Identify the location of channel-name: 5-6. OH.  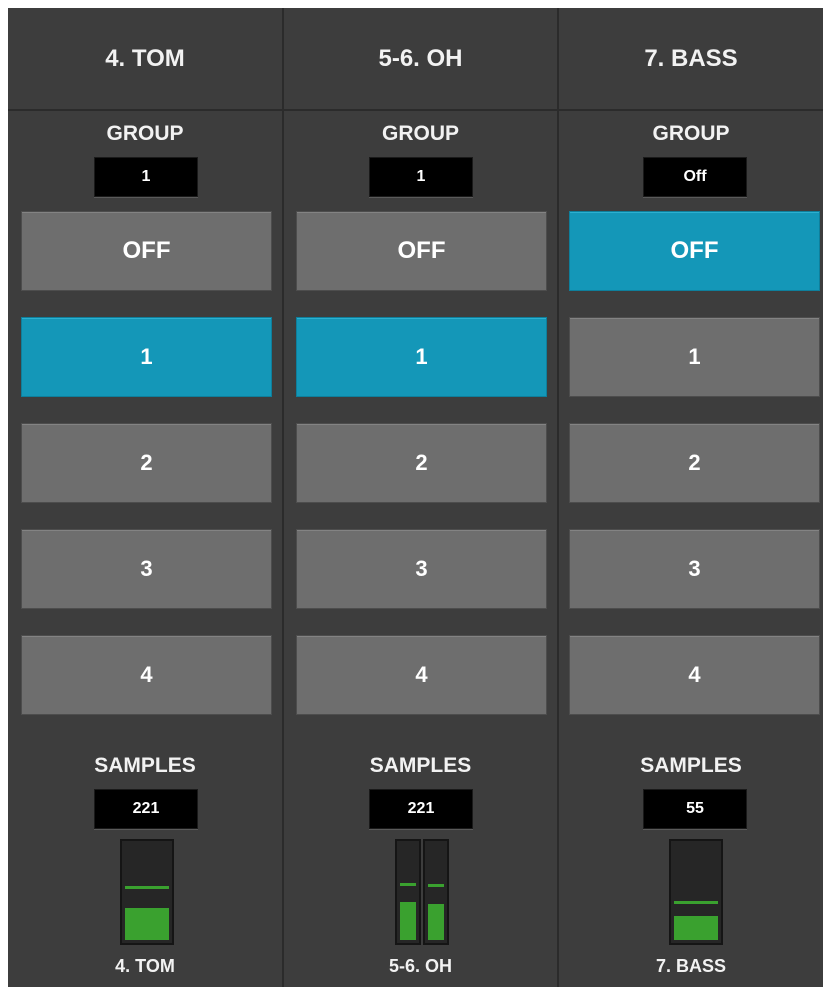
(420, 59).